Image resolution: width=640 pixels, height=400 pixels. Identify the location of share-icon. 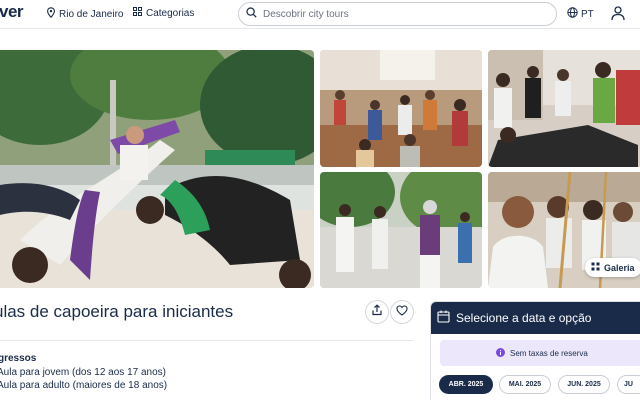
(377, 312).